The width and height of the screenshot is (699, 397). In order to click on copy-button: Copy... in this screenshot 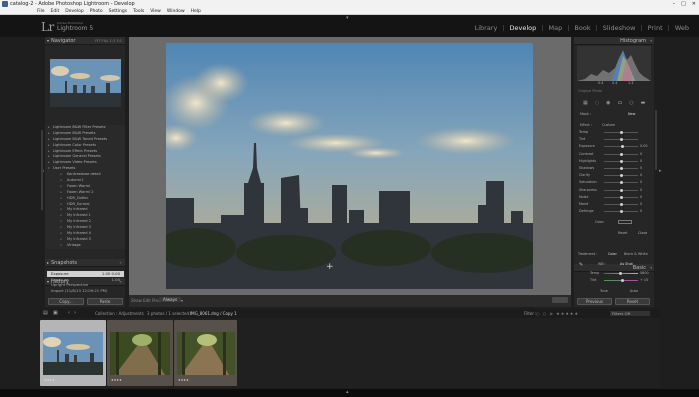, I will do `click(66, 301)`.